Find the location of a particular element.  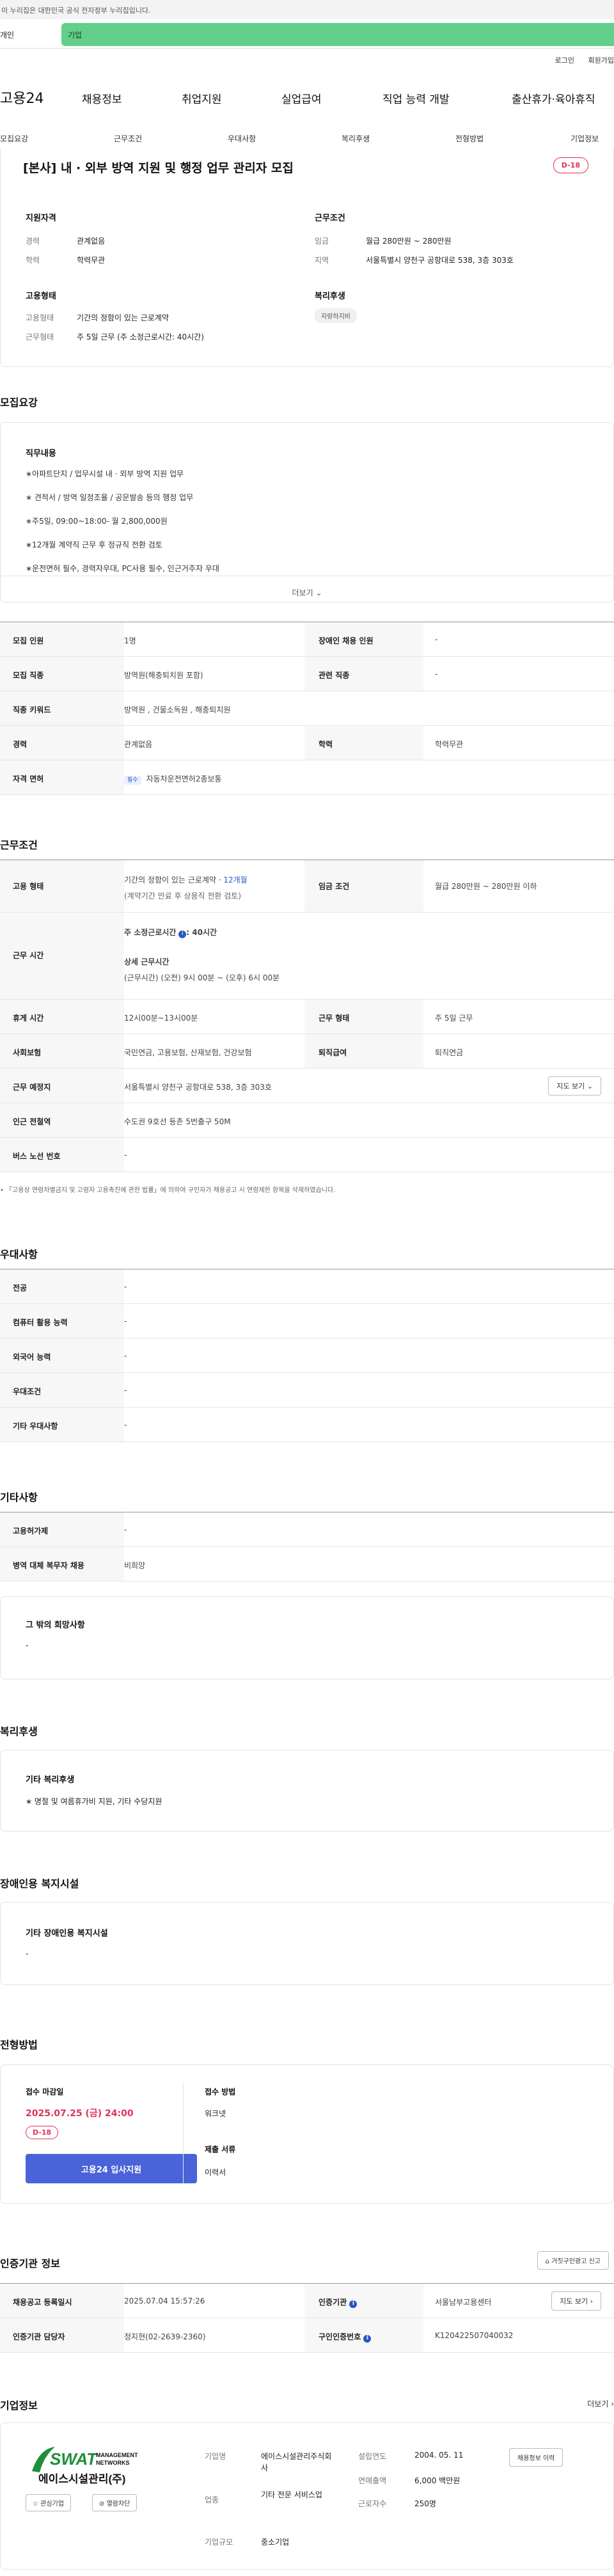

field-text: 12시00분~13시00분 is located at coordinates (161, 1018).